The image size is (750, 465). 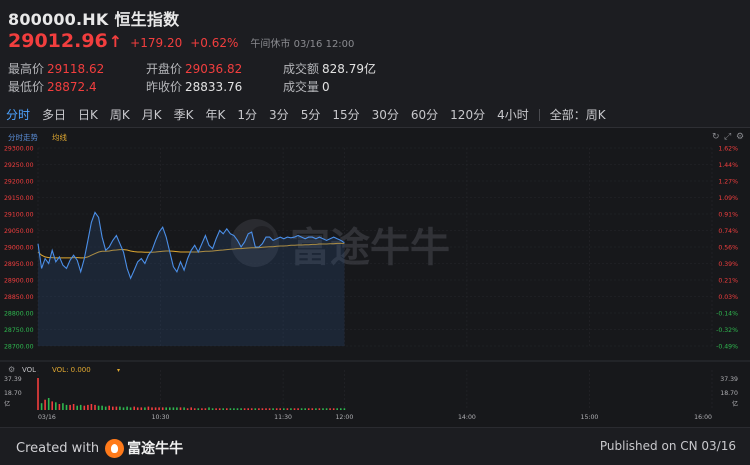 What do you see at coordinates (115, 448) in the screenshot?
I see `futu-logo-icon` at bounding box center [115, 448].